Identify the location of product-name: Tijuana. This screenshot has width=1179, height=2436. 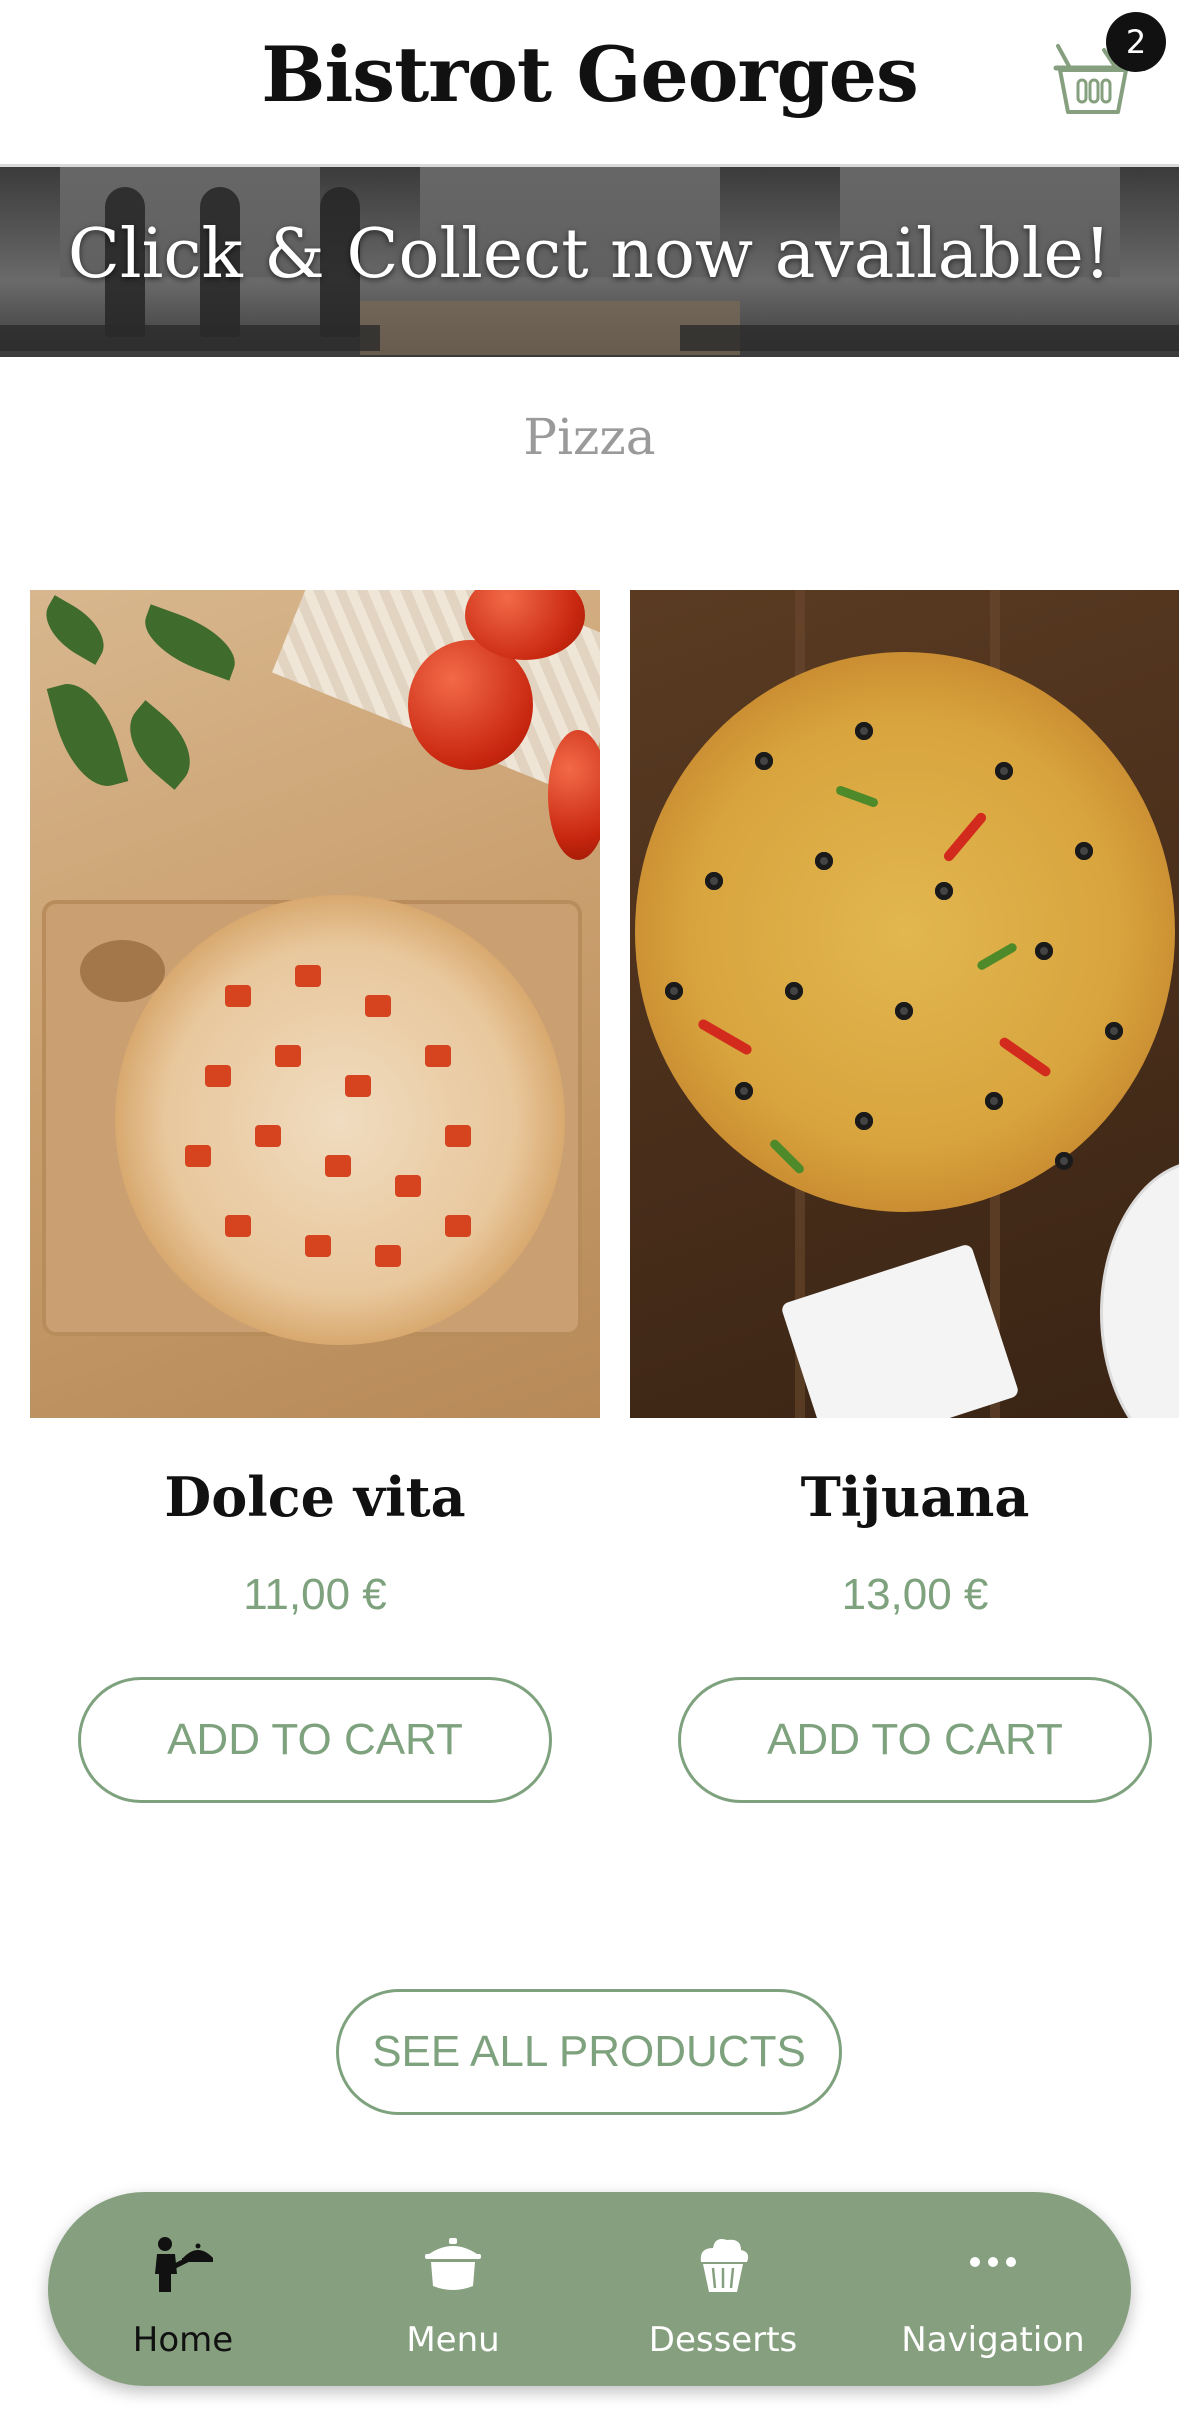
(915, 1497).